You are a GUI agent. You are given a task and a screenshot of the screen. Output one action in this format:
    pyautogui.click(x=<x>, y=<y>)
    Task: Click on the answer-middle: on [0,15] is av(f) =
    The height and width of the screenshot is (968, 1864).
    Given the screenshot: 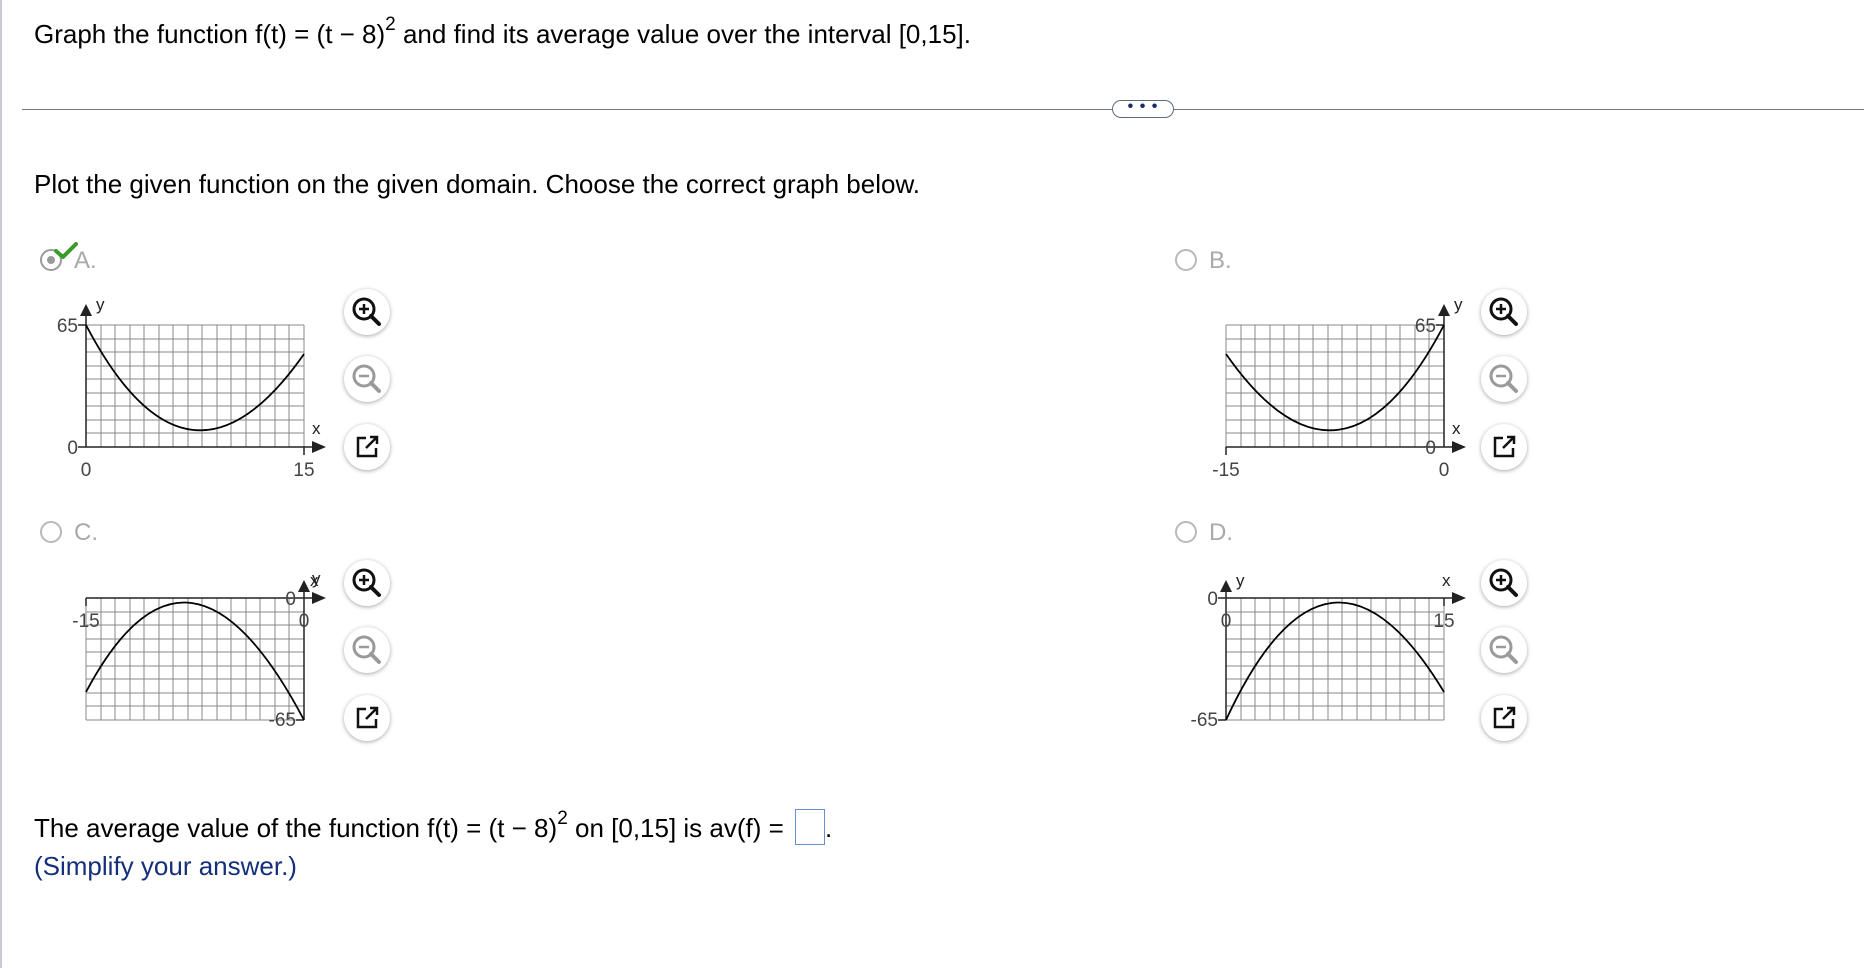 What is the action you would take?
    pyautogui.click(x=679, y=828)
    